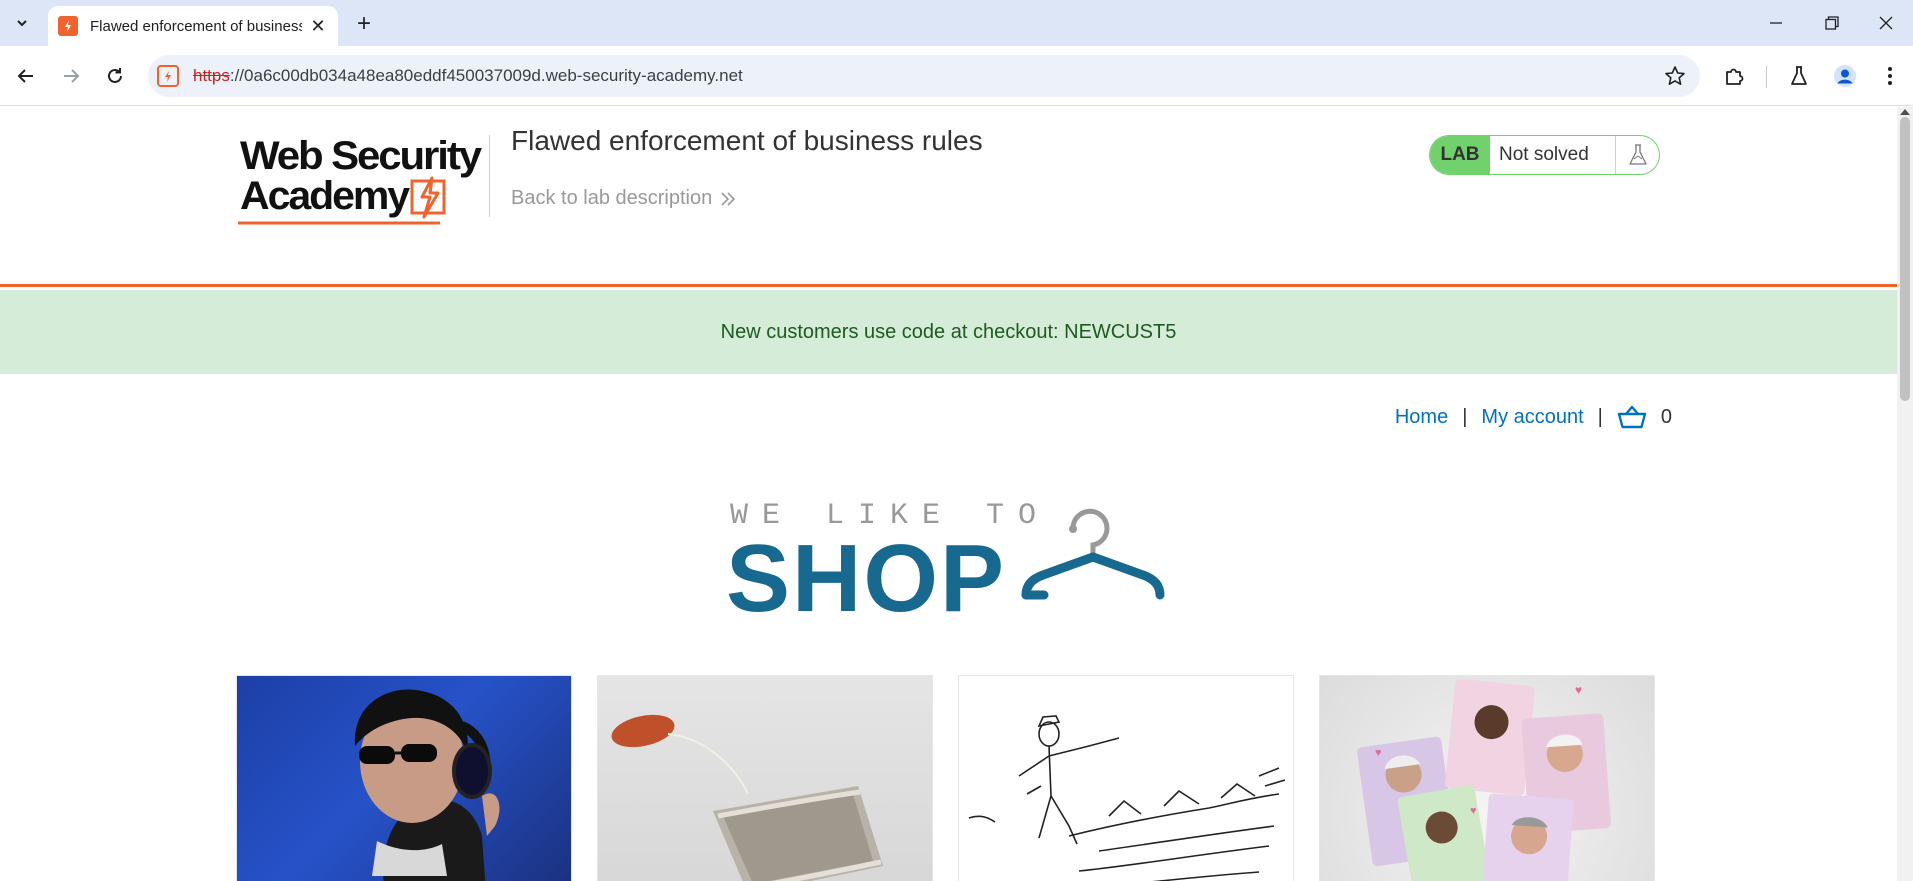 This screenshot has width=1913, height=881. I want to click on product-image-tea-bag, so click(765, 778).